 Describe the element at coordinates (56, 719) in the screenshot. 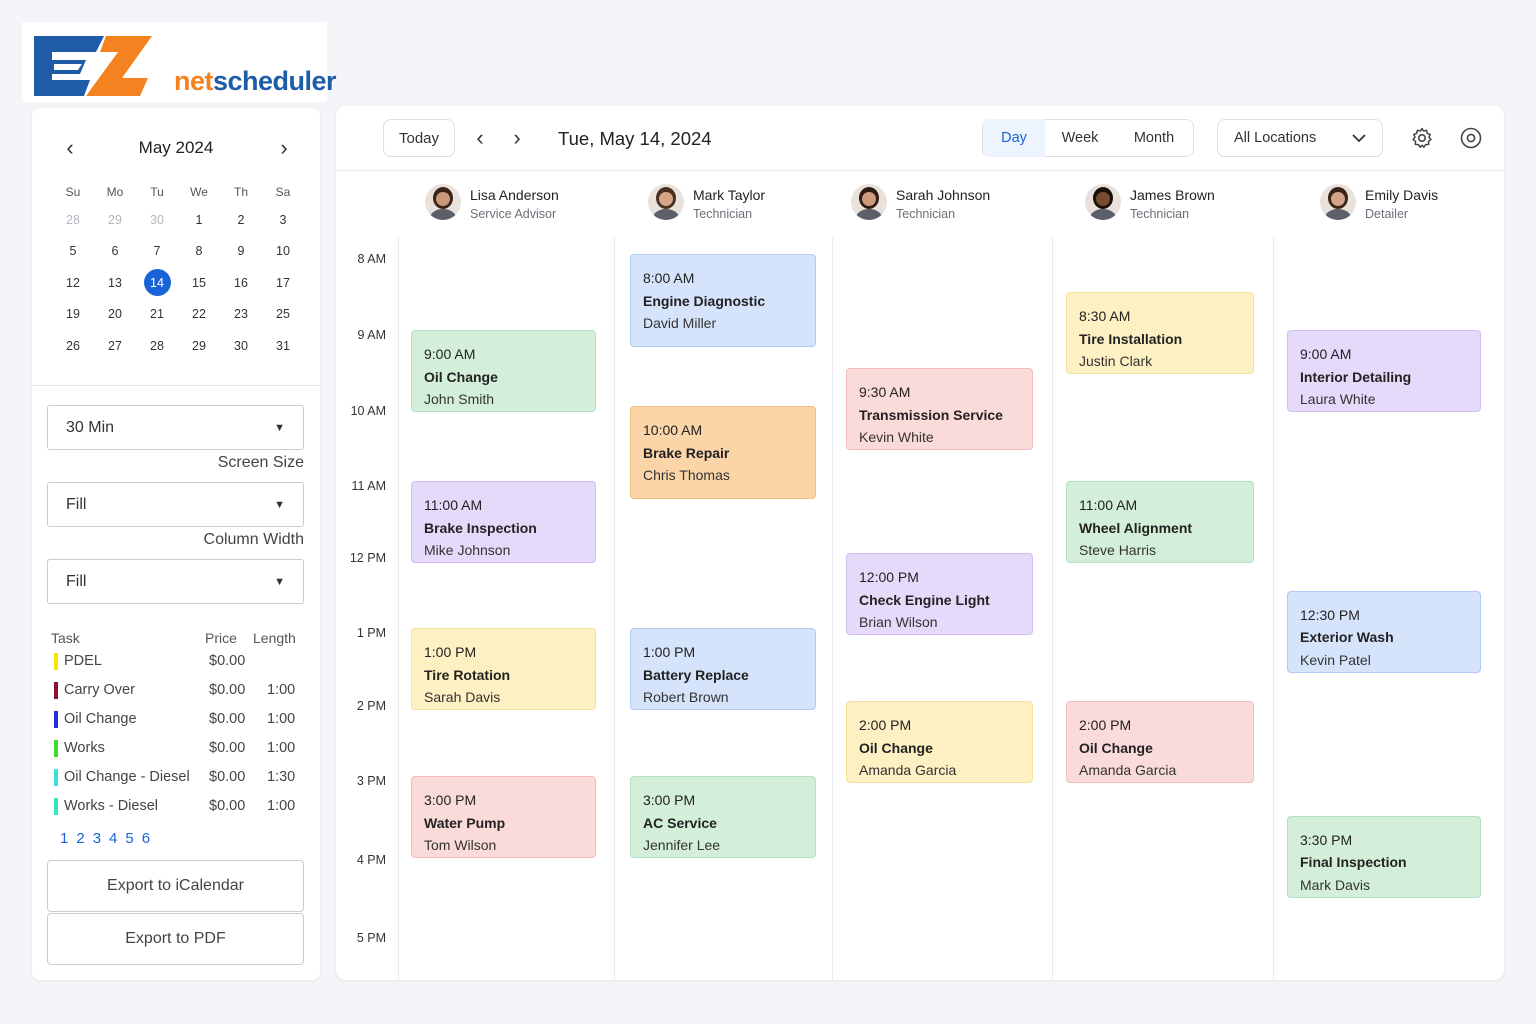

I see `task-color-swatch` at that location.